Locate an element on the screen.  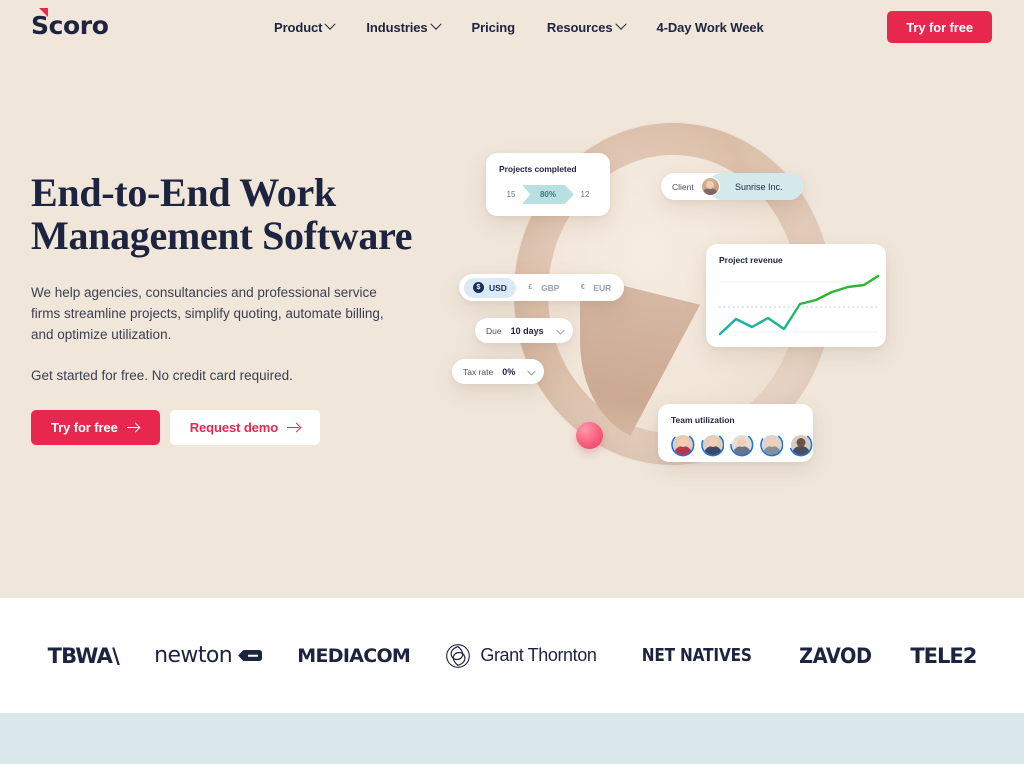
projects-percent-badge: 80% is located at coordinates (548, 194).